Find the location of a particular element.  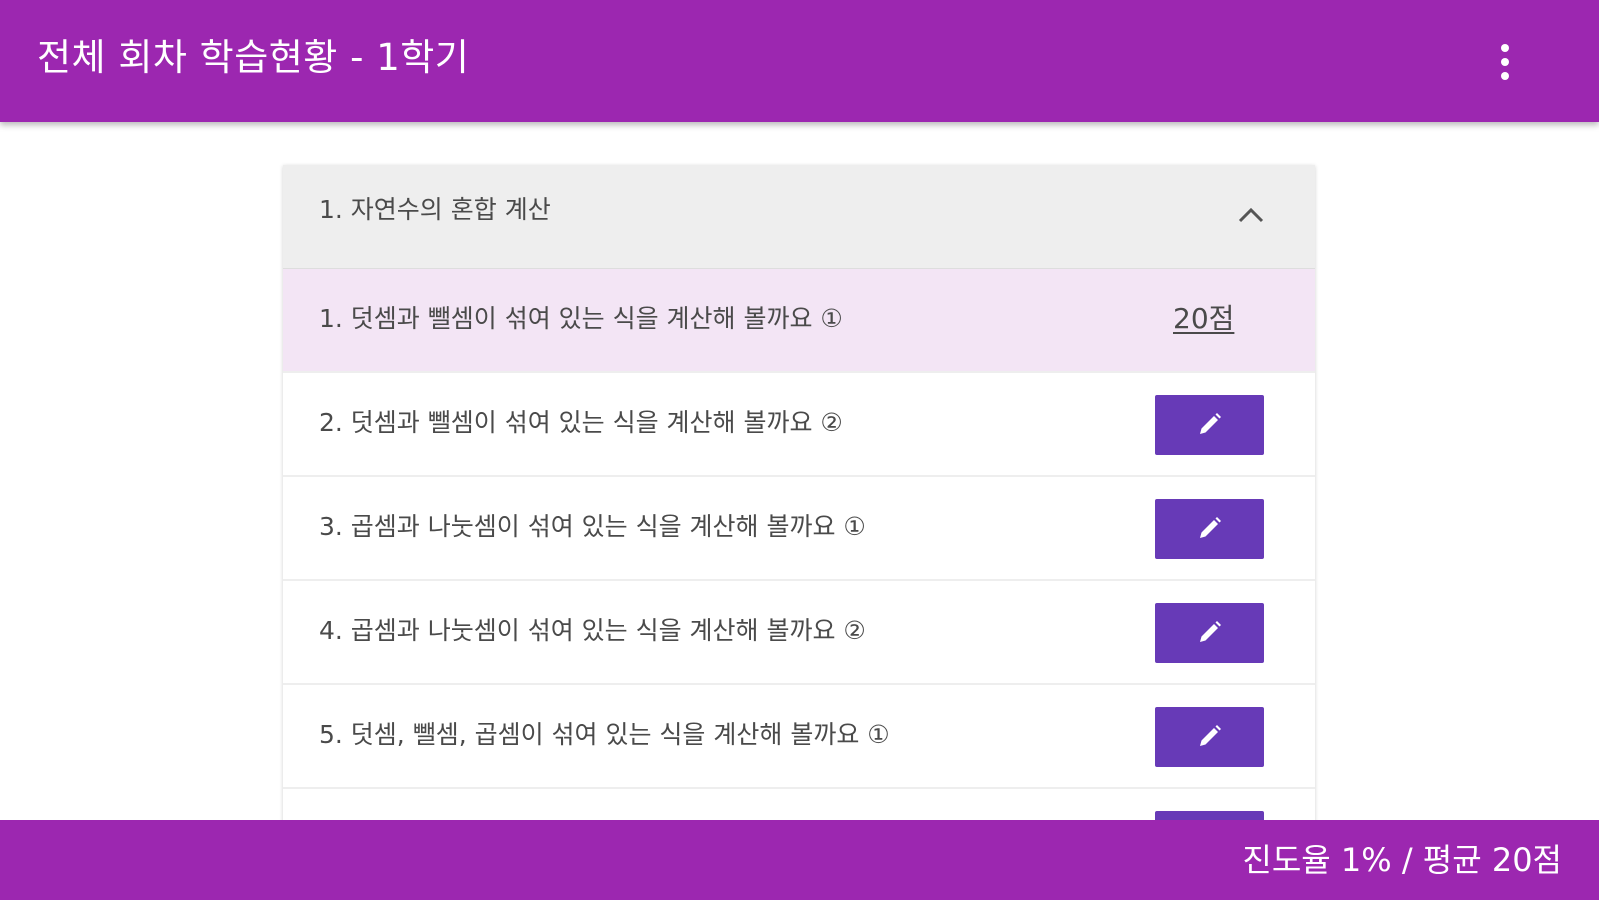

progress-status: 진도율 1% / 평균 20점 is located at coordinates (1402, 860).